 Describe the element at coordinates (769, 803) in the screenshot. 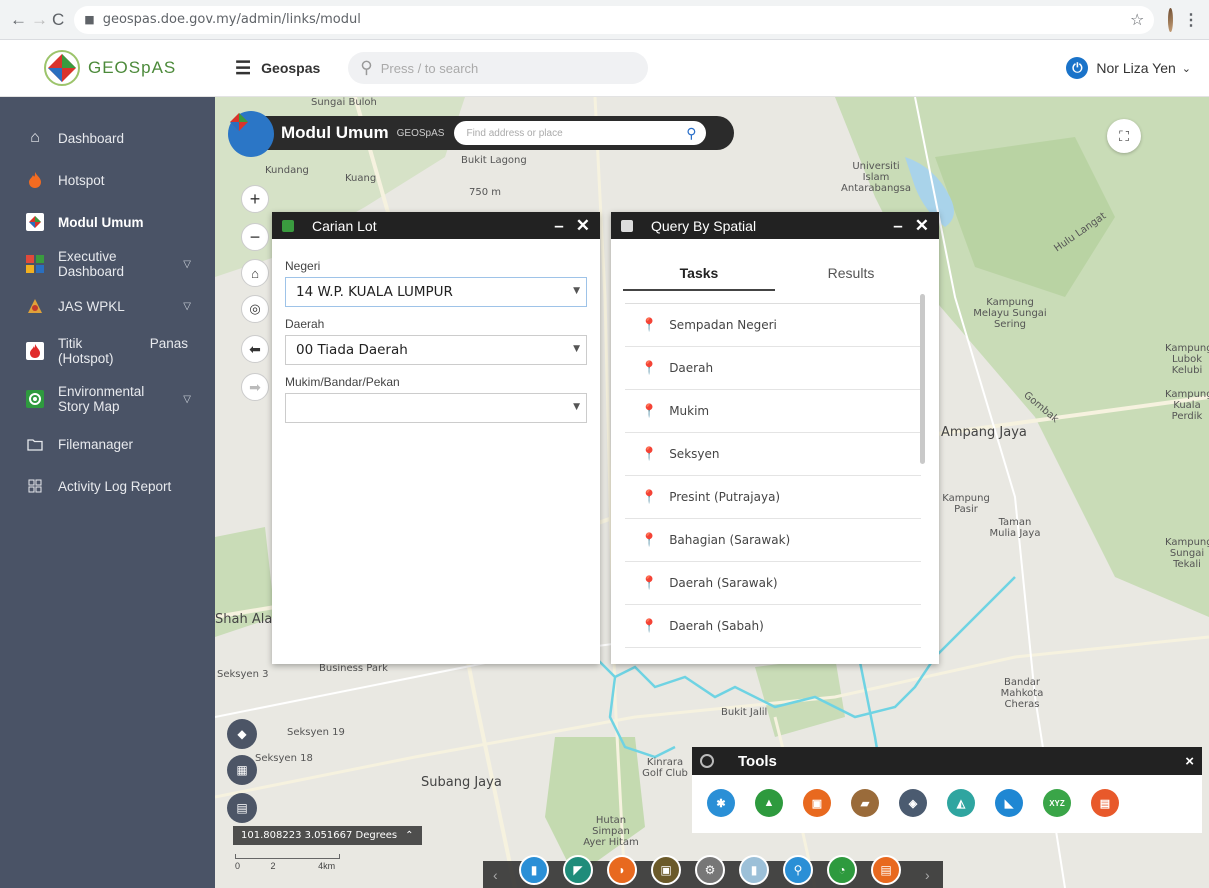

I see `draw-icon: ▲` at that location.